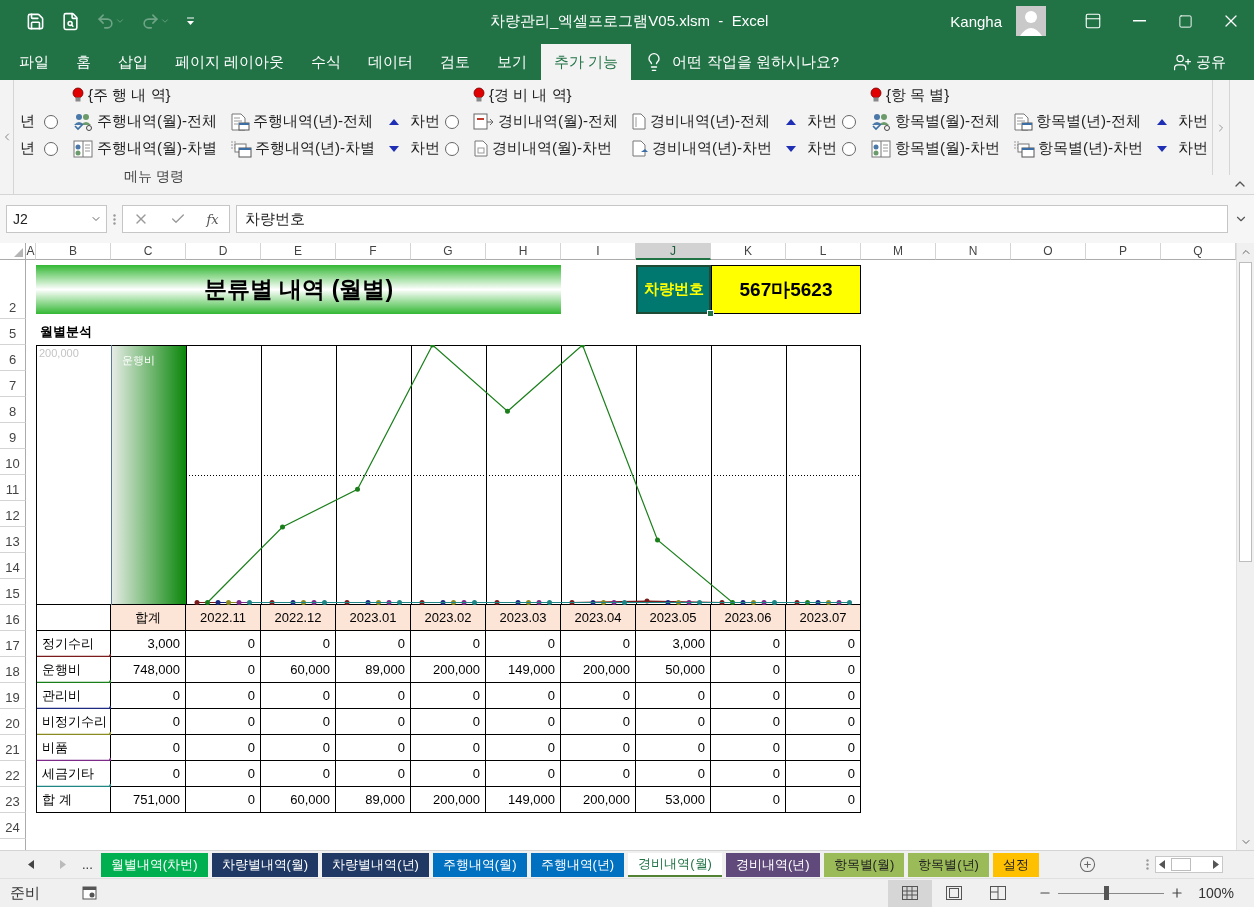  Describe the element at coordinates (13, 618) in the screenshot. I see `row-header: 16` at that location.